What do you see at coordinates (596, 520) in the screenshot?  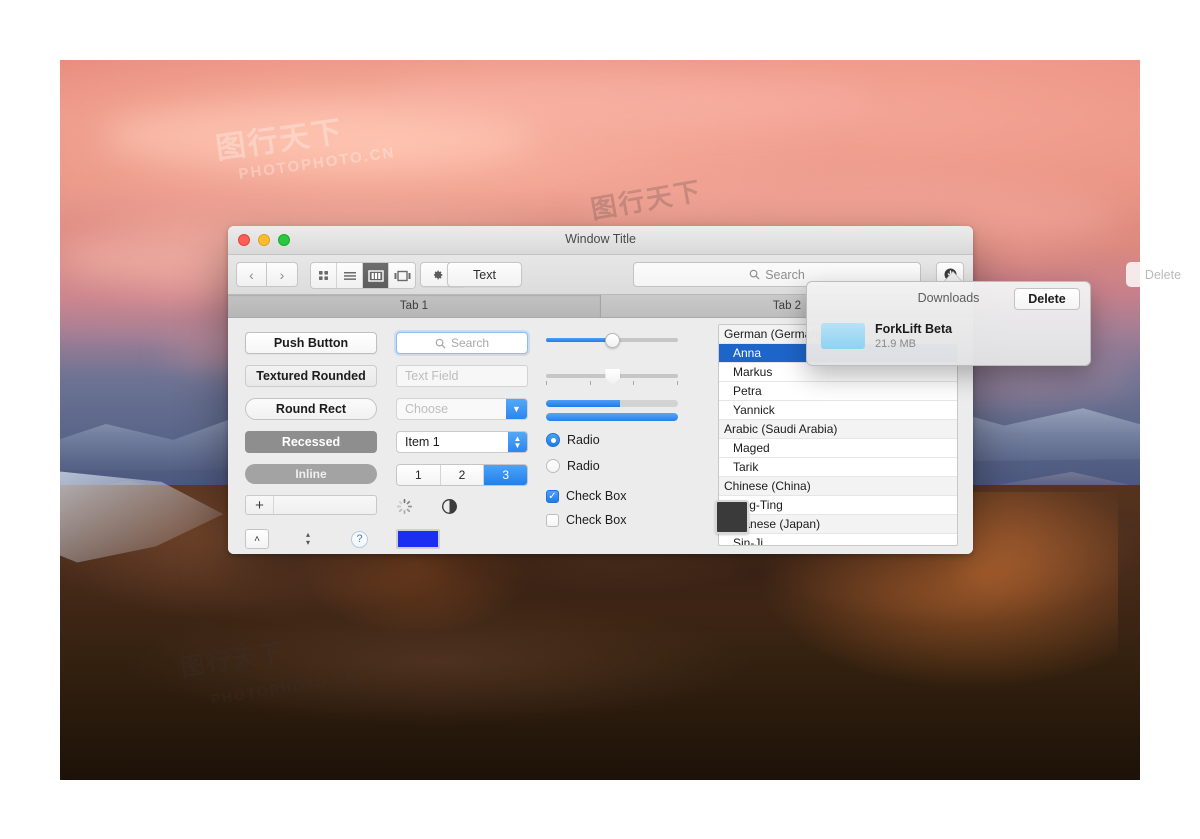 I see `checkbox-2-label: Check Box` at bounding box center [596, 520].